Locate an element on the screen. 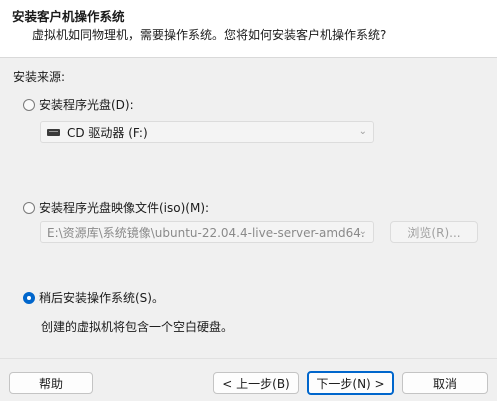  wizard-header: 安装客户机操作系统 虚拟机如同物理机，需要操作系统。您将如何安装客户机操作系统? is located at coordinates (248, 29).